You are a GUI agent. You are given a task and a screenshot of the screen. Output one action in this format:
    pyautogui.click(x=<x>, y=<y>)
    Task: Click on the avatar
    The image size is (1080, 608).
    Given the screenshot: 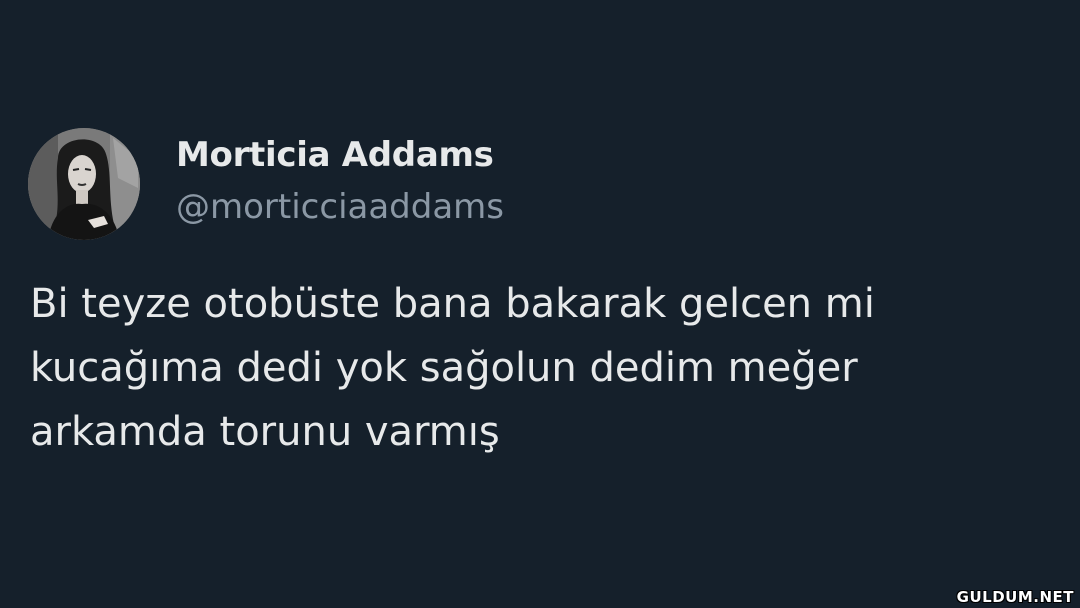 What is the action you would take?
    pyautogui.click(x=84, y=184)
    